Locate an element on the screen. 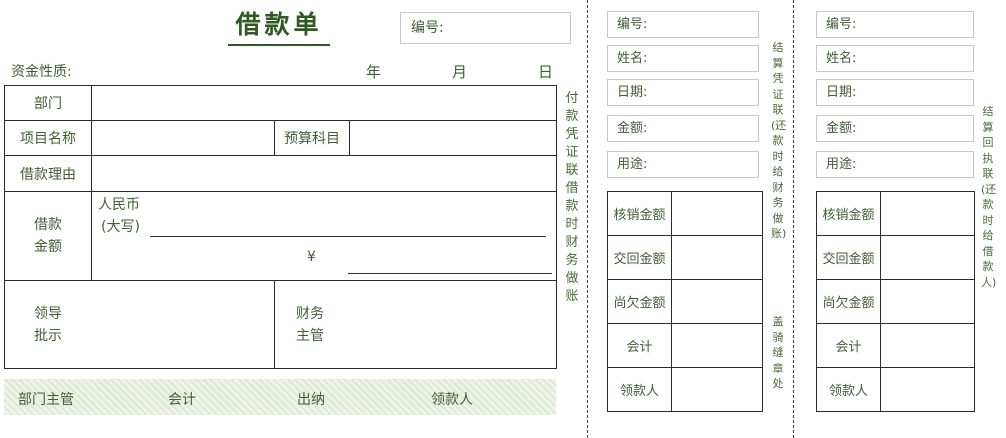 The image size is (1006, 438). stub1-writeoff-field is located at coordinates (717, 213).